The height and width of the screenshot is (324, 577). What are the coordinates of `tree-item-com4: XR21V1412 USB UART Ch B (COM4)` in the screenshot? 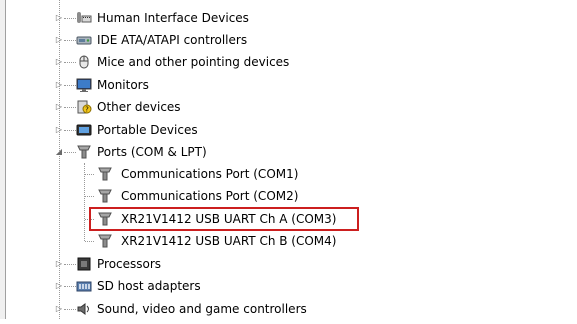 It's located at (288, 241).